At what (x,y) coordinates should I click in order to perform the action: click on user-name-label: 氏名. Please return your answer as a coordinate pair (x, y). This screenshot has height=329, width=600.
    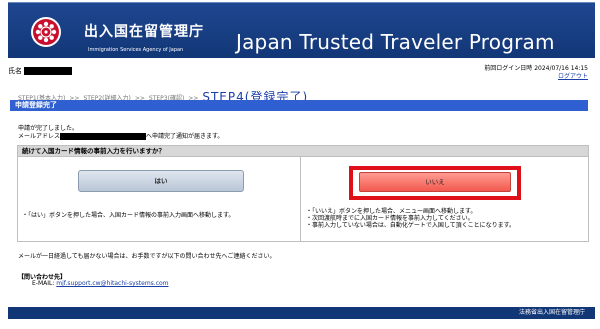
    Looking at the image, I should click on (15, 71).